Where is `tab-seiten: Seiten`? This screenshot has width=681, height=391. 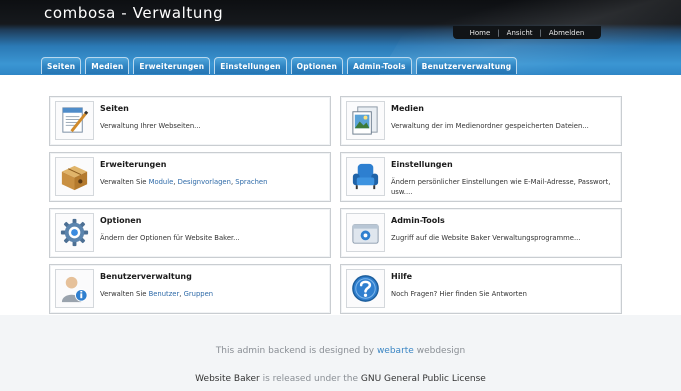
tab-seiten: Seiten is located at coordinates (61, 65).